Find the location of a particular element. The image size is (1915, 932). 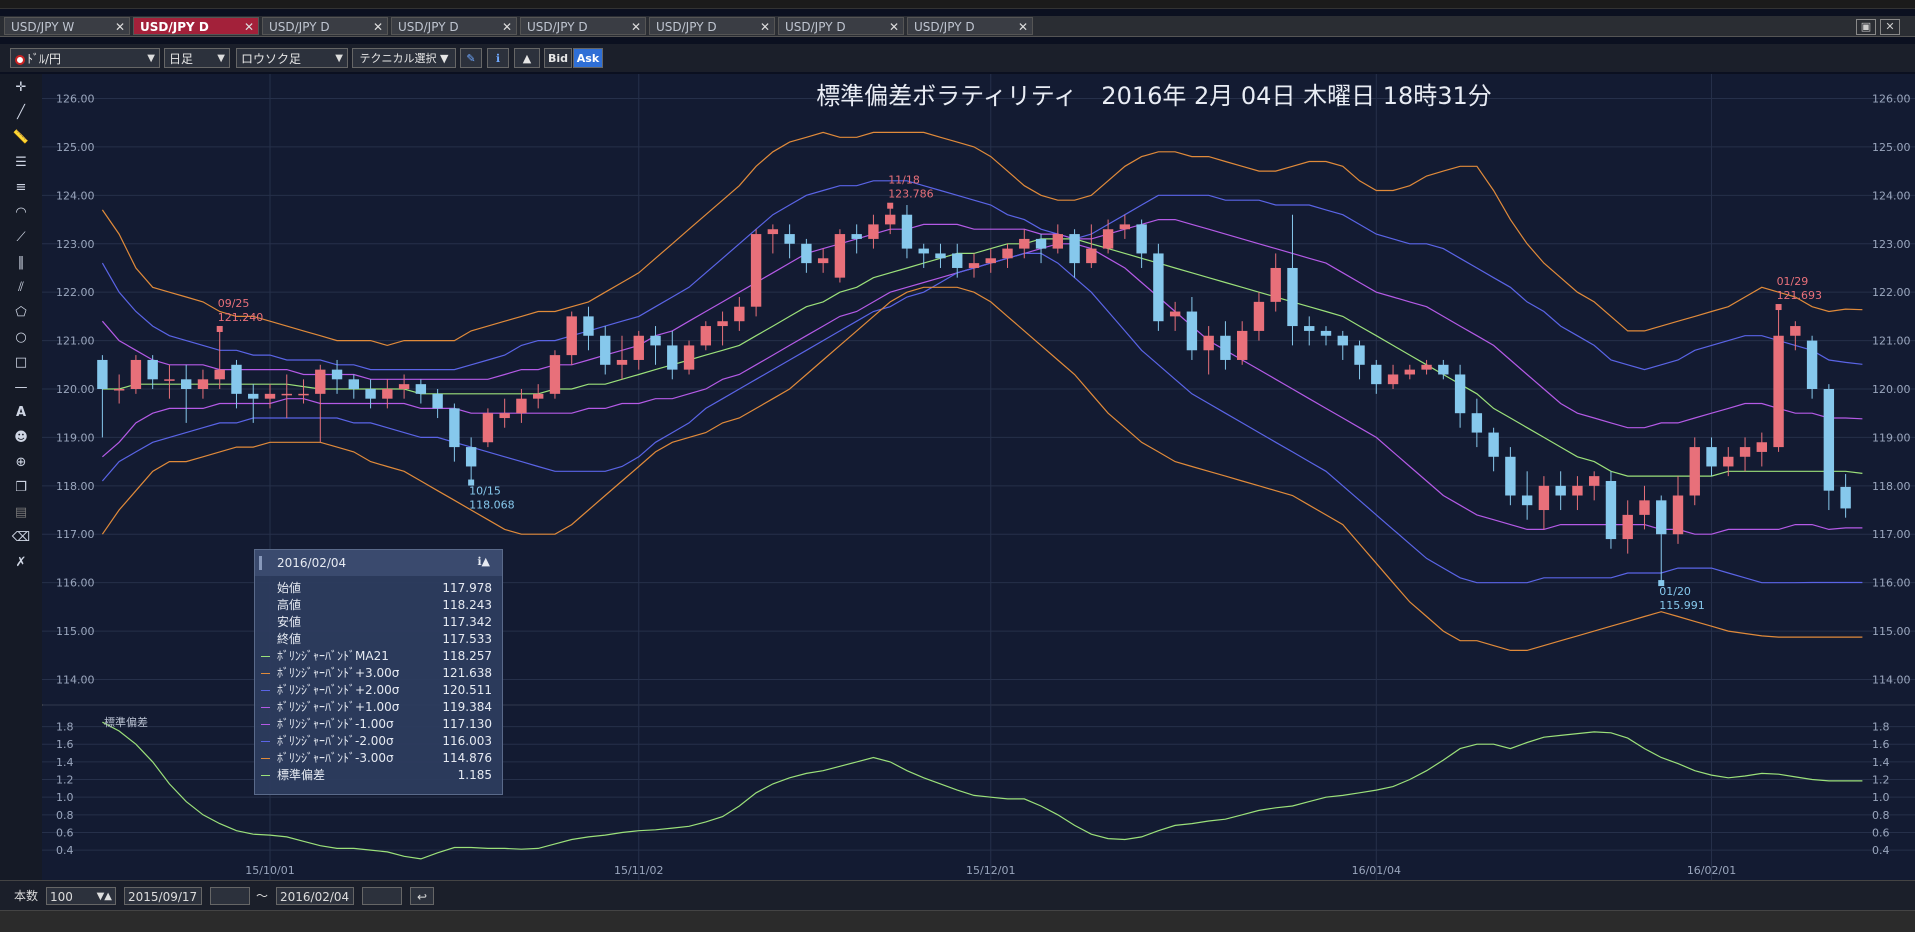

return-icon: ↩ is located at coordinates (422, 896).